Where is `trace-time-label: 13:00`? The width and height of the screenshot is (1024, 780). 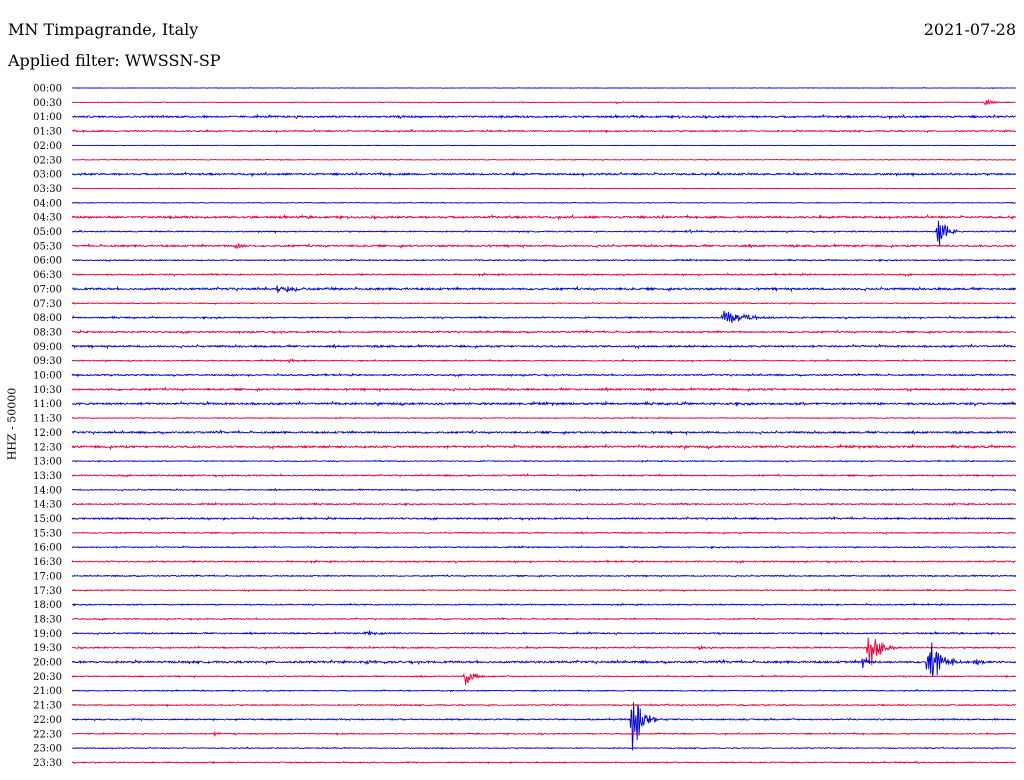
trace-time-label: 13:00 is located at coordinates (47, 462).